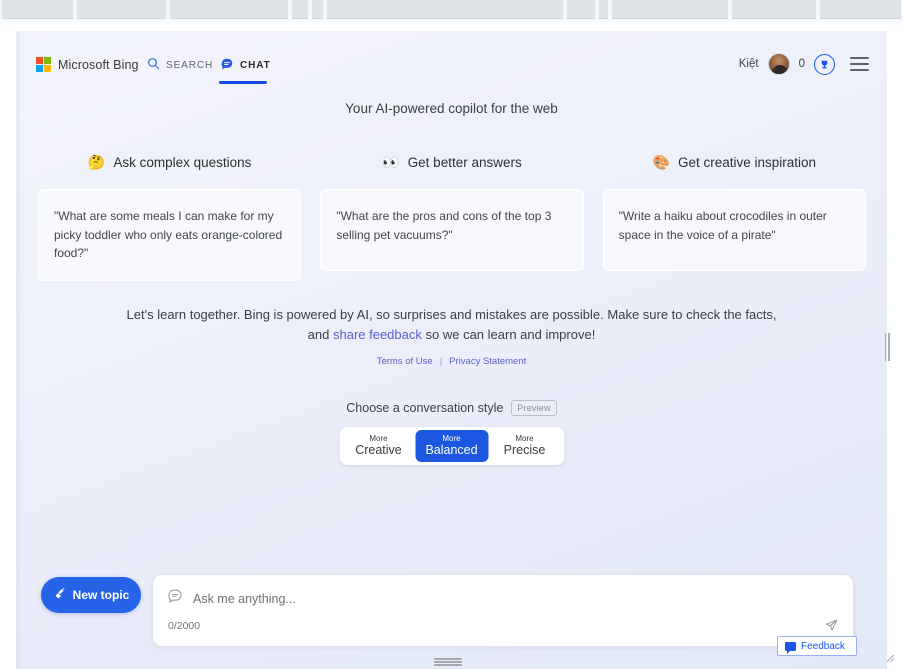 Image resolution: width=903 pixels, height=669 pixels. I want to click on rewards-count: 0, so click(801, 64).